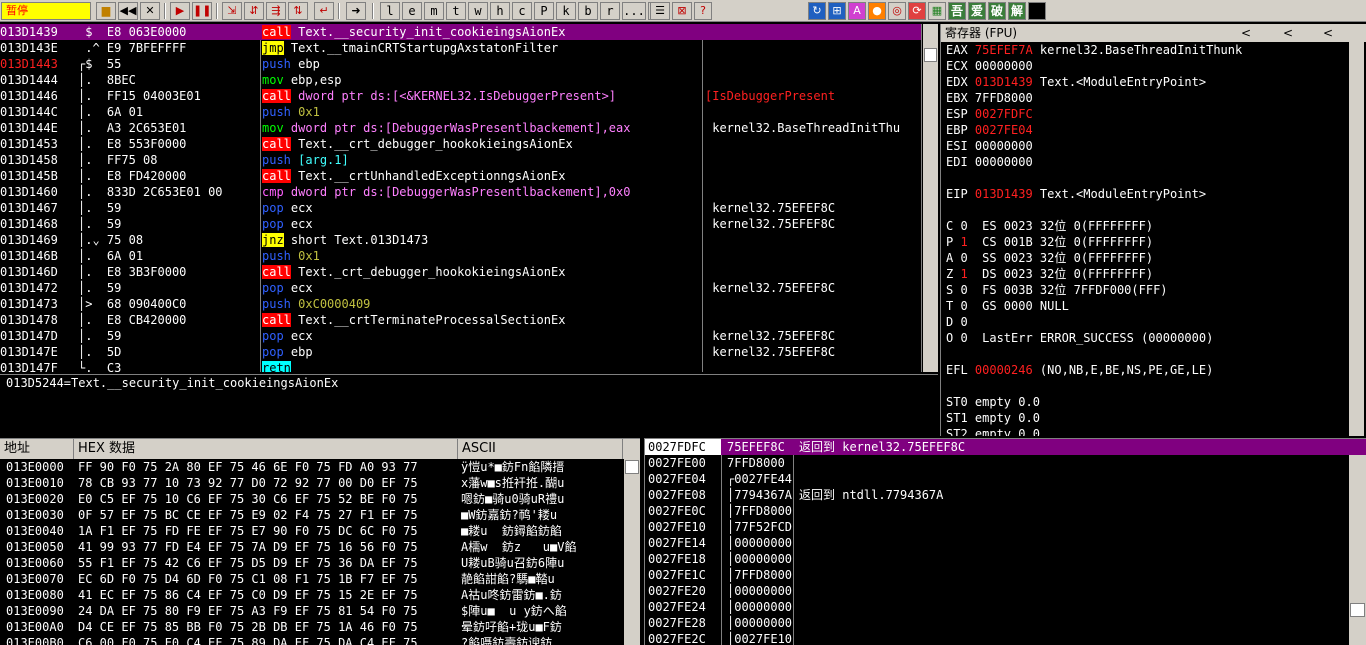 The image size is (1366, 645). What do you see at coordinates (817, 11) in the screenshot?
I see `refresh-icon: ↻` at bounding box center [817, 11].